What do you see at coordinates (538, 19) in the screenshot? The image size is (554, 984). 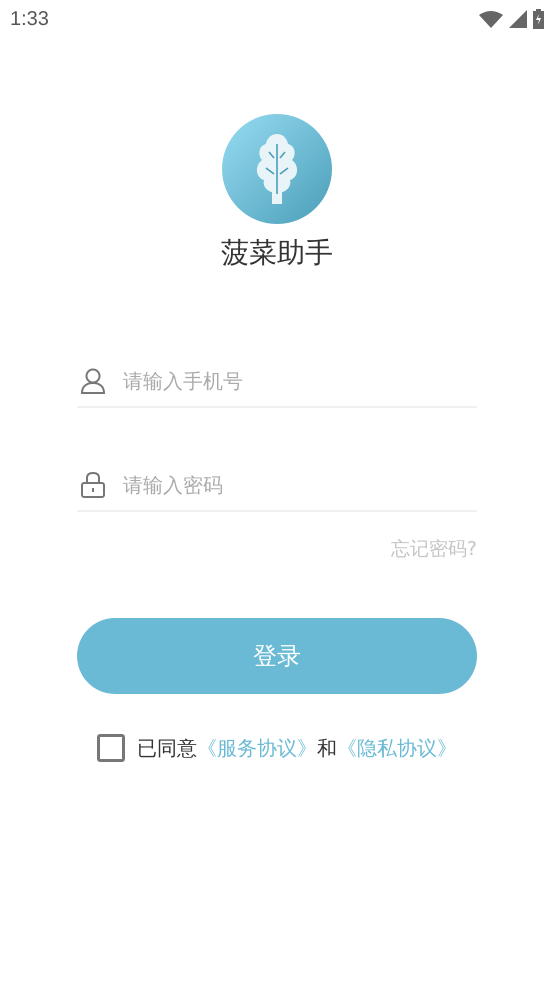 I see `battery-icon` at bounding box center [538, 19].